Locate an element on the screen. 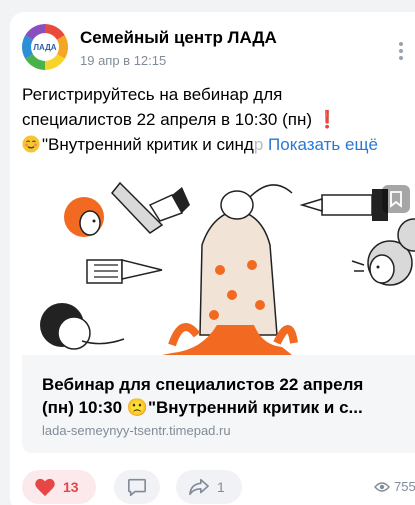  post-text-line-1: Регистрируйтесь на вебинар для is located at coordinates (152, 94).